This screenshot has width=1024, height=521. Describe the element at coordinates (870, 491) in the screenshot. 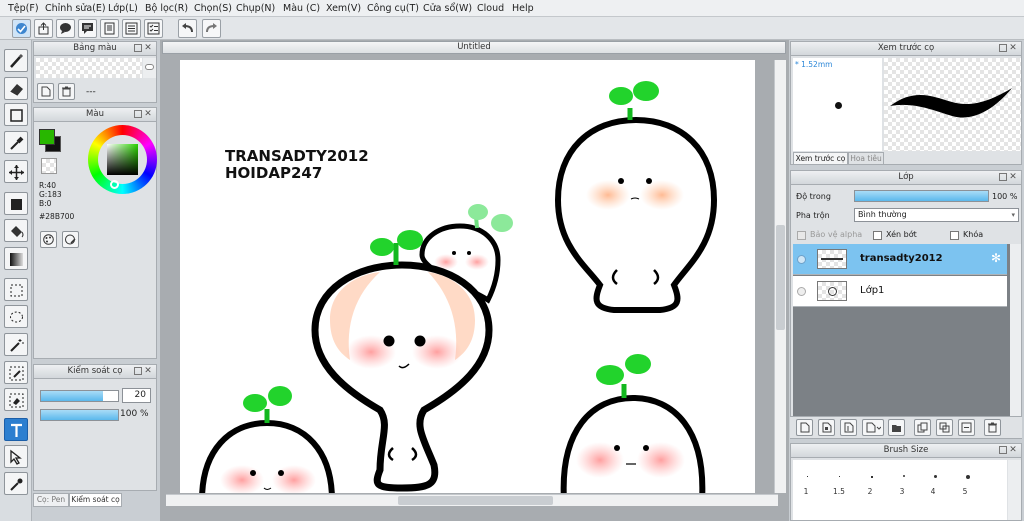

I see `brush-size-2: 2` at that location.